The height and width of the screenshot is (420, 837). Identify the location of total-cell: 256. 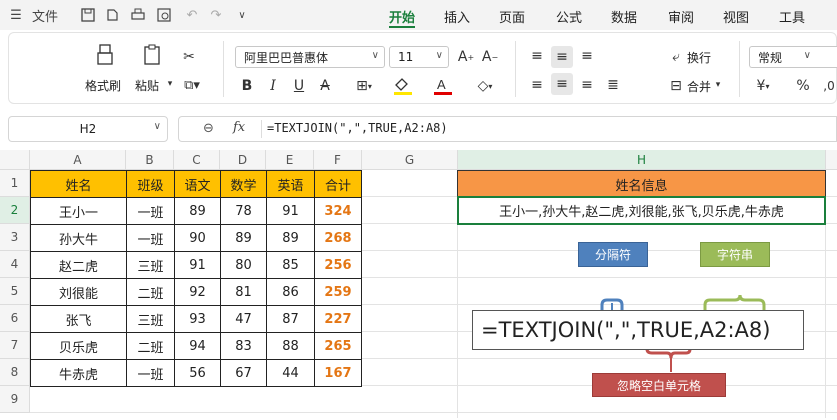
(338, 265).